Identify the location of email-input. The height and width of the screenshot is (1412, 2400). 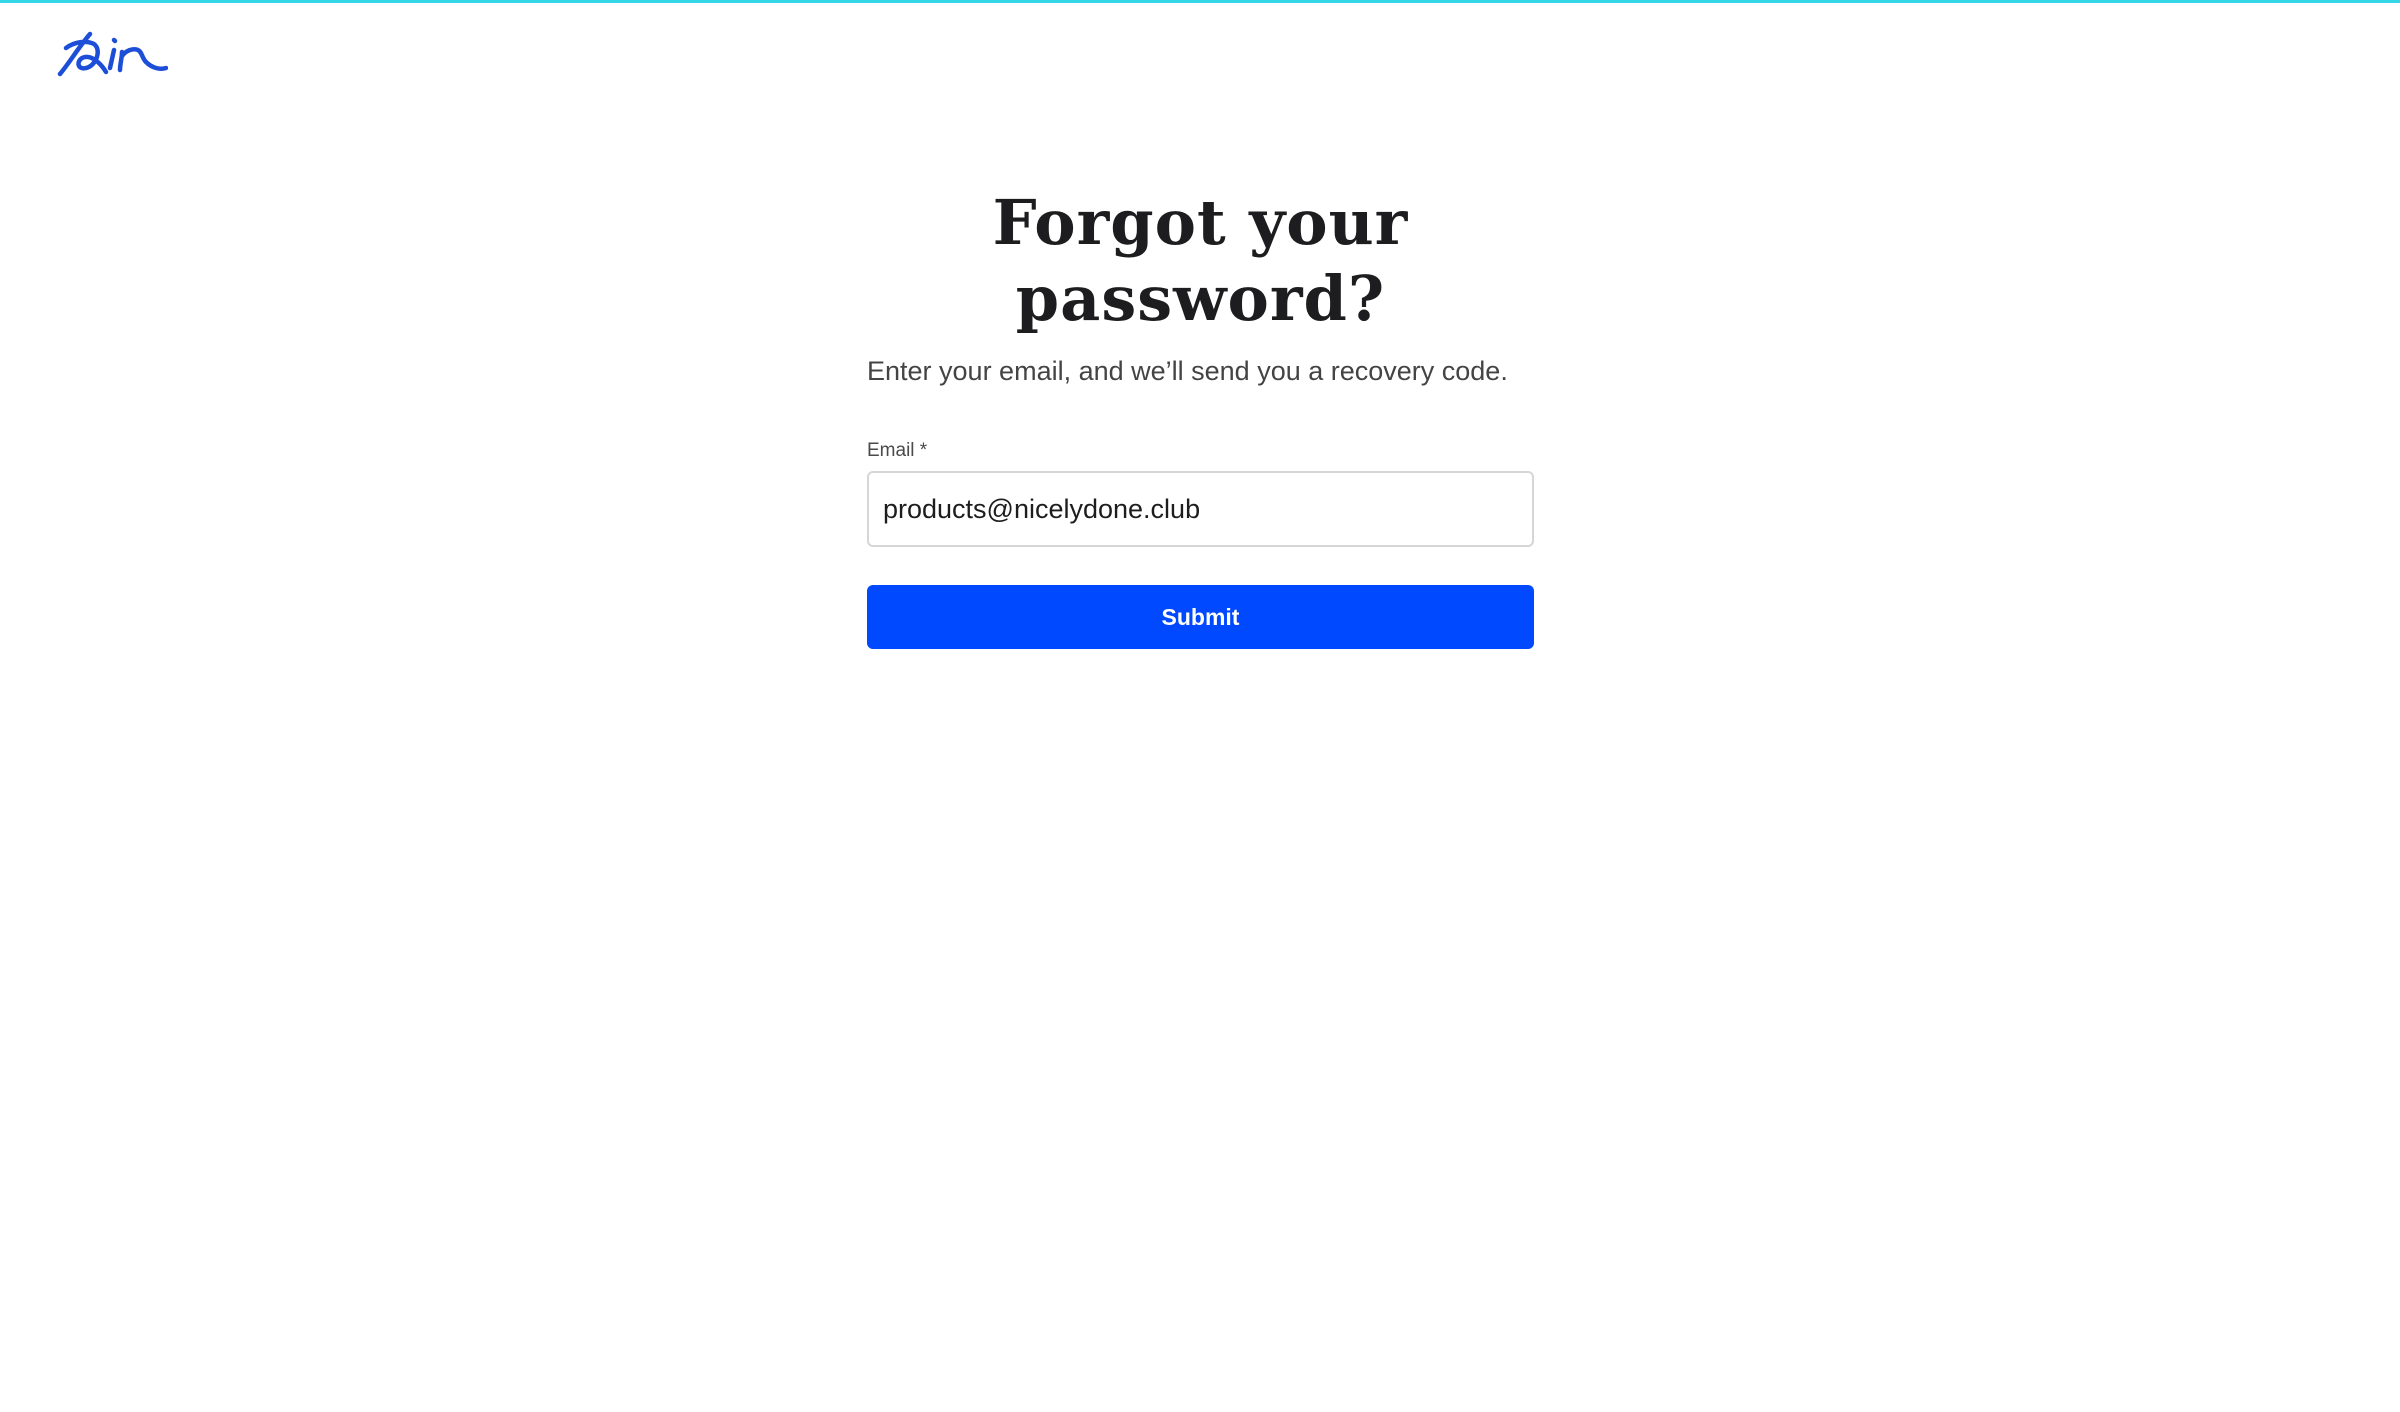
(1200, 509).